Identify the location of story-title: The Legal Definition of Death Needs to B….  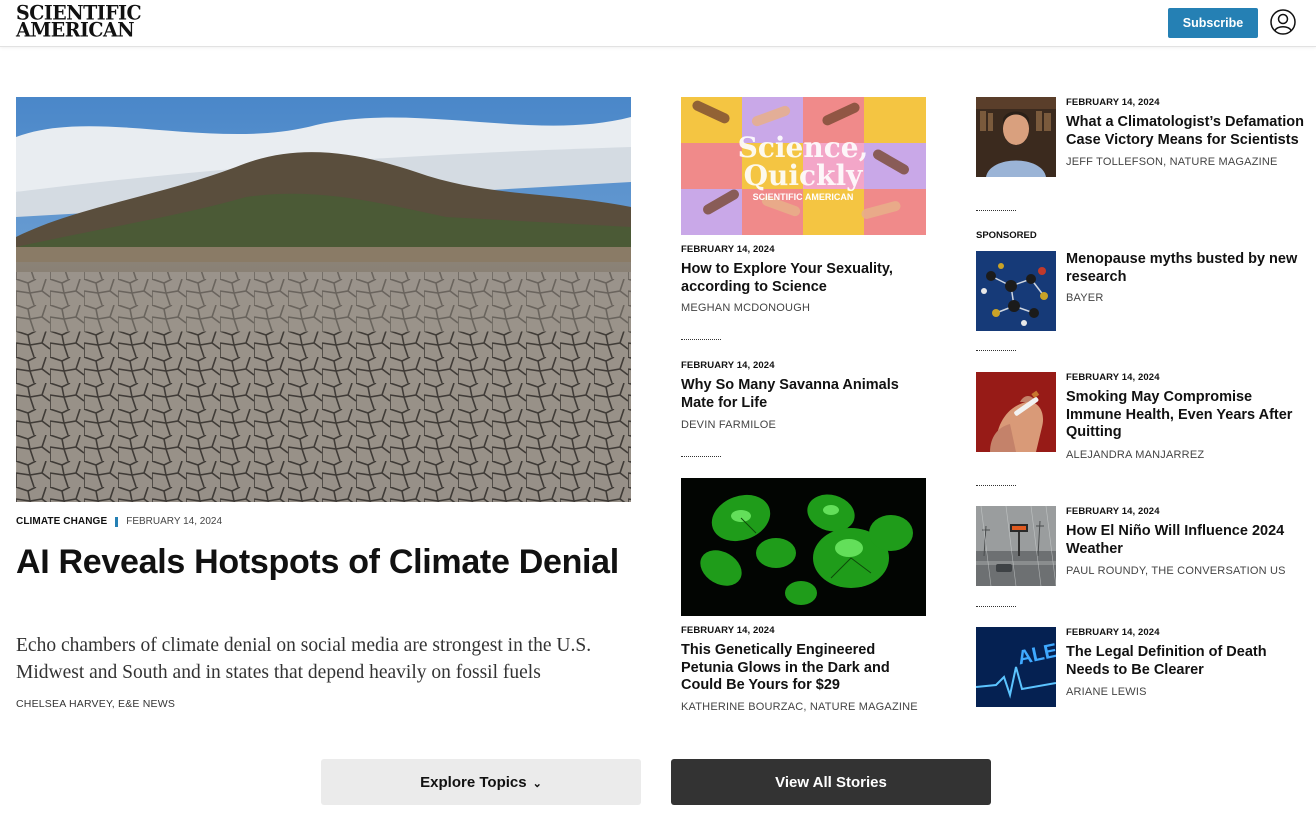
(1186, 661).